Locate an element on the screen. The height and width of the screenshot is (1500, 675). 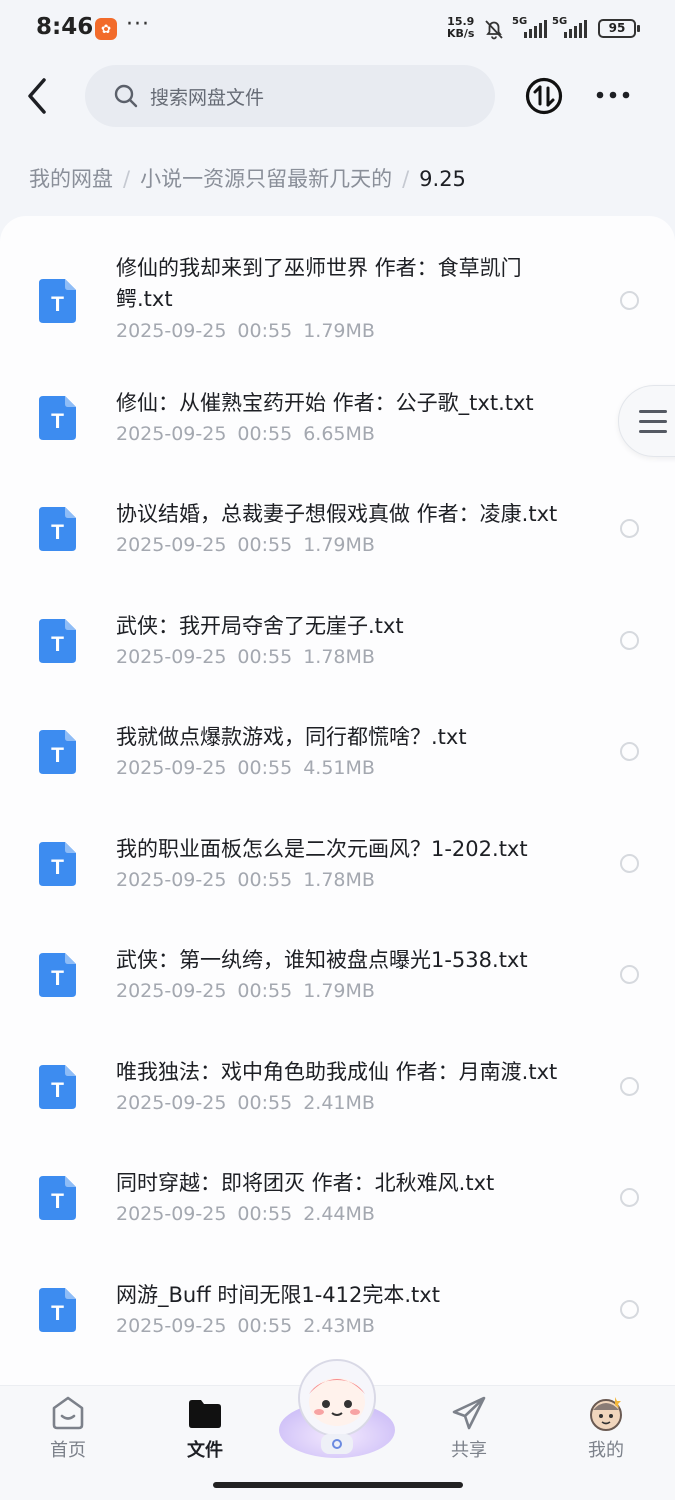
home-indicator is located at coordinates (338, 1485).